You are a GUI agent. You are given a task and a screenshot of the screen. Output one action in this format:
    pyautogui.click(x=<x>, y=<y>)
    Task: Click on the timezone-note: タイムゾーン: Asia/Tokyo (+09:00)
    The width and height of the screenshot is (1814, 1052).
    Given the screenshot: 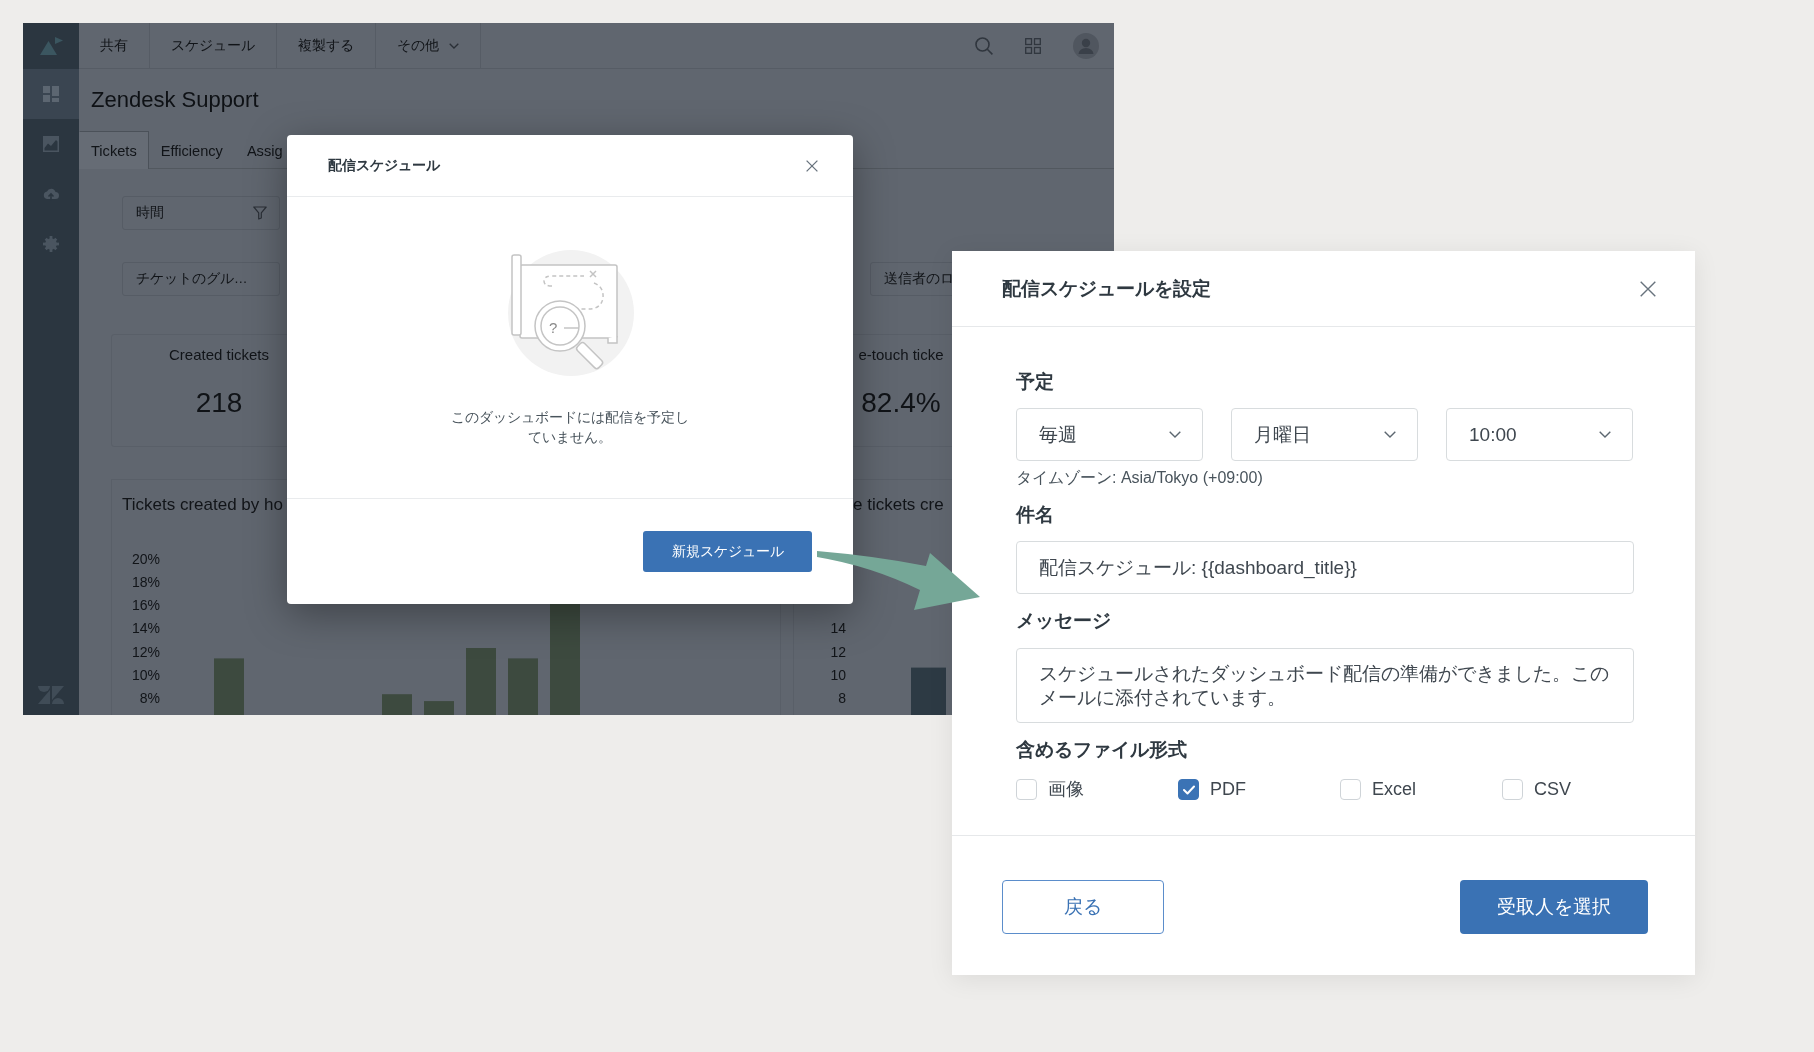 What is the action you would take?
    pyautogui.click(x=1139, y=478)
    